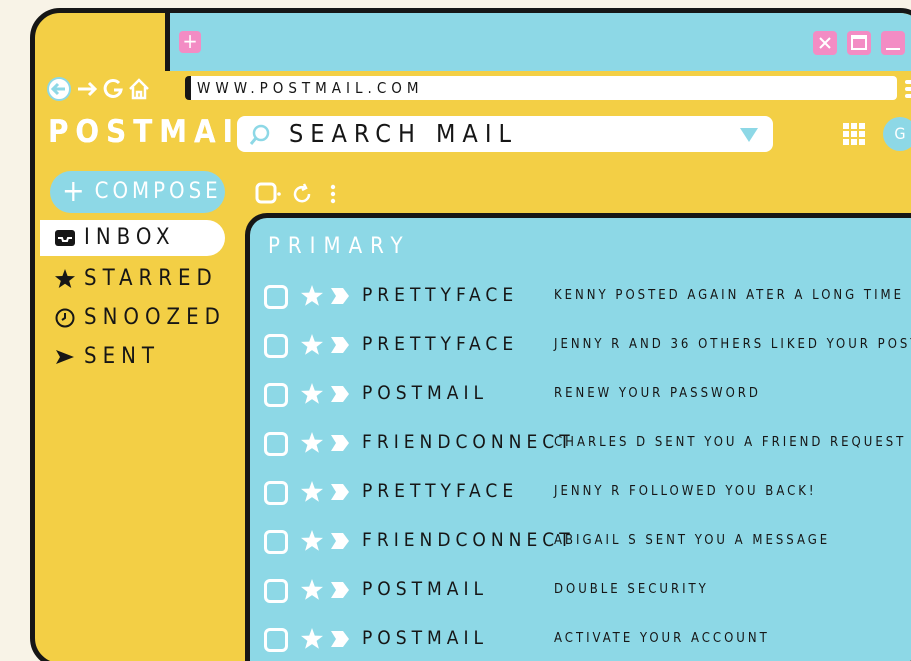 The height and width of the screenshot is (661, 911). I want to click on sidebar-item-label: STARRED, so click(151, 278).